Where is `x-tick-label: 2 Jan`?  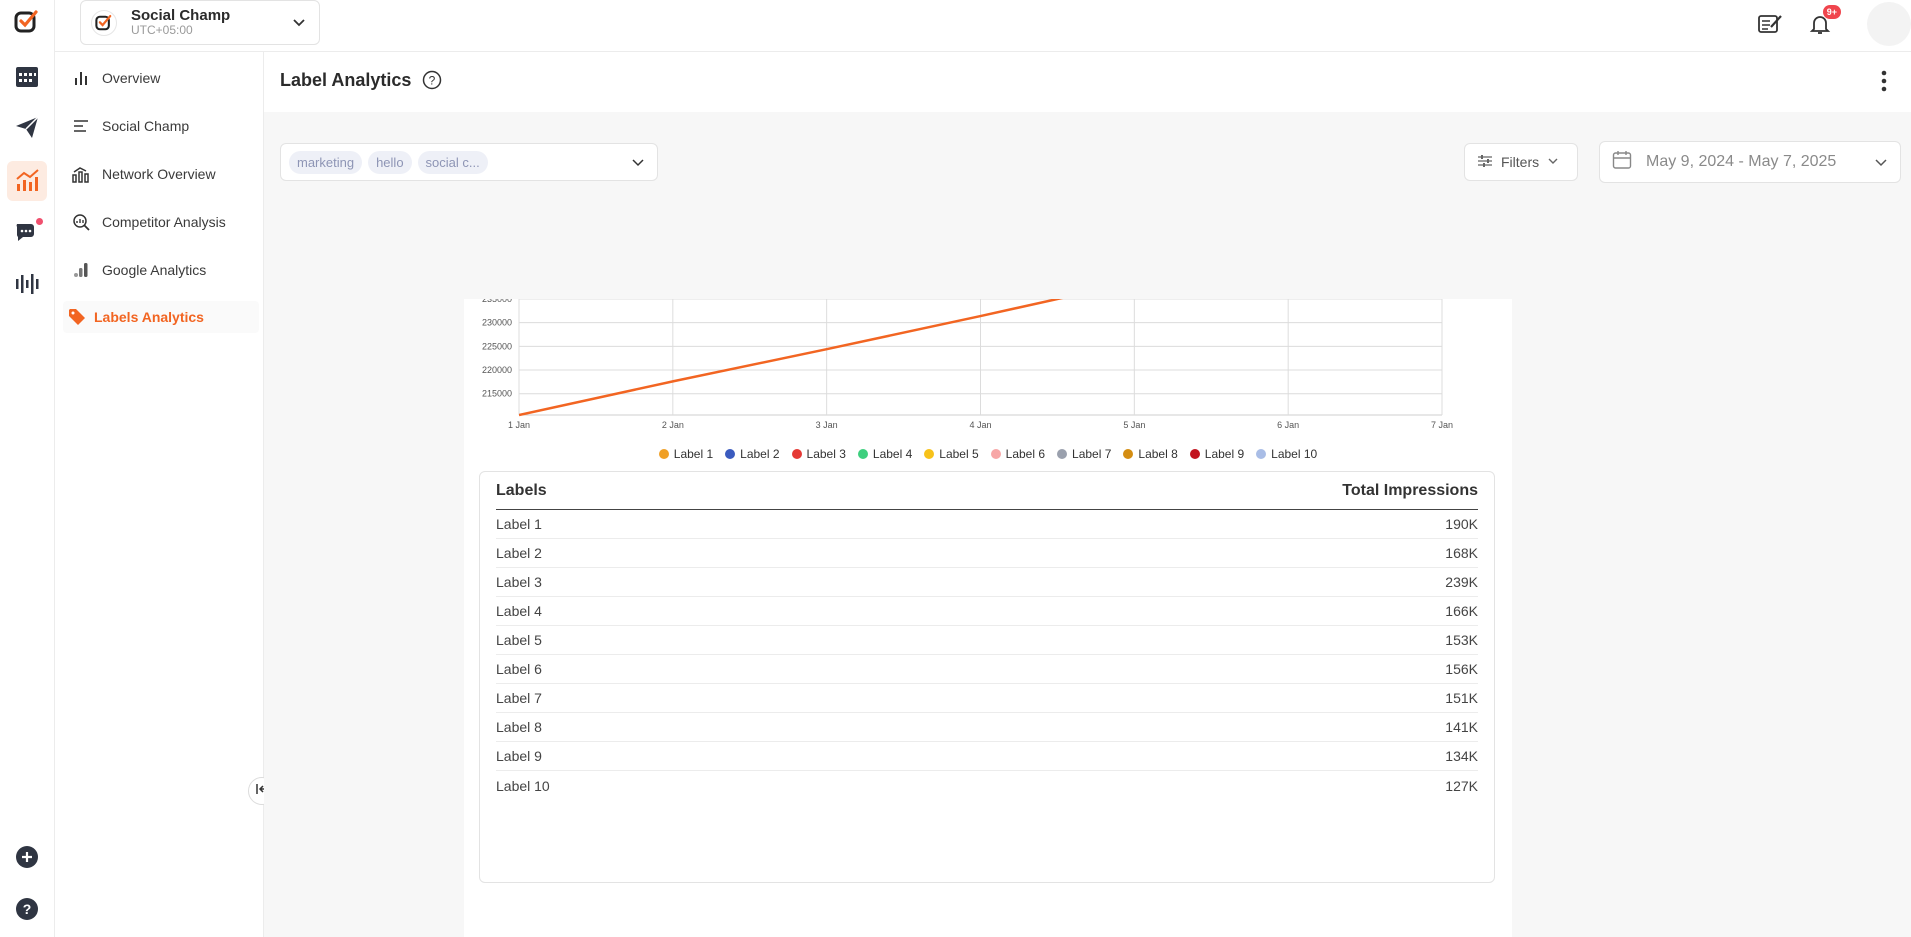
x-tick-label: 2 Jan is located at coordinates (673, 425).